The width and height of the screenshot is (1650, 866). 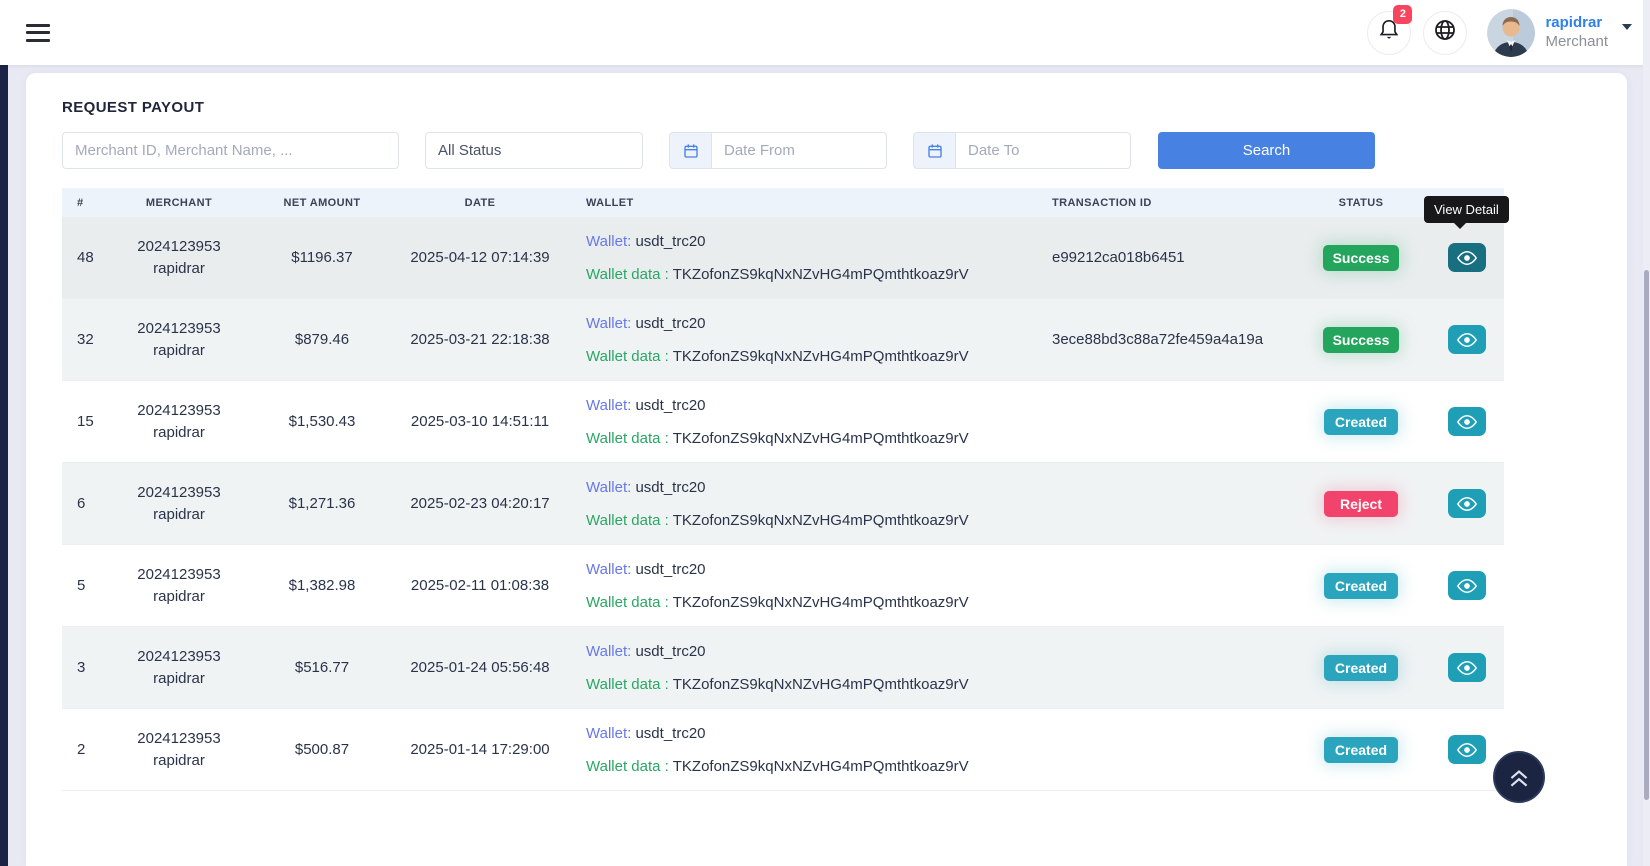 What do you see at coordinates (85, 421) in the screenshot?
I see `row-cell-id: 15` at bounding box center [85, 421].